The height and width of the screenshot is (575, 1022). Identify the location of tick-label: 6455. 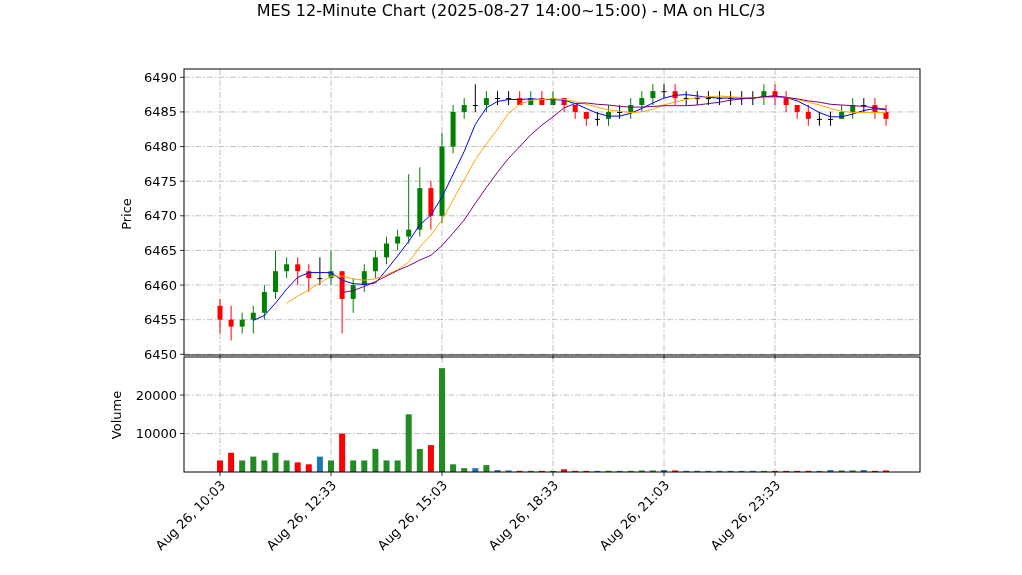
(160, 320).